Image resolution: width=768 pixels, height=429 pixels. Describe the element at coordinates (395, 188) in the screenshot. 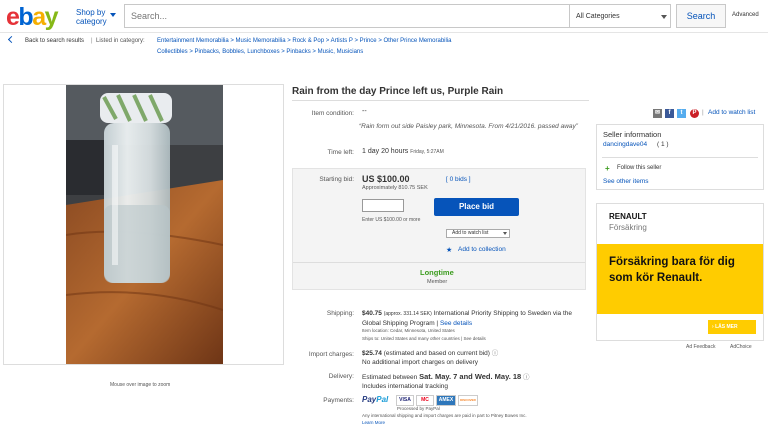

I see `bid-approx-price: Approximately 810.75 SEK` at that location.